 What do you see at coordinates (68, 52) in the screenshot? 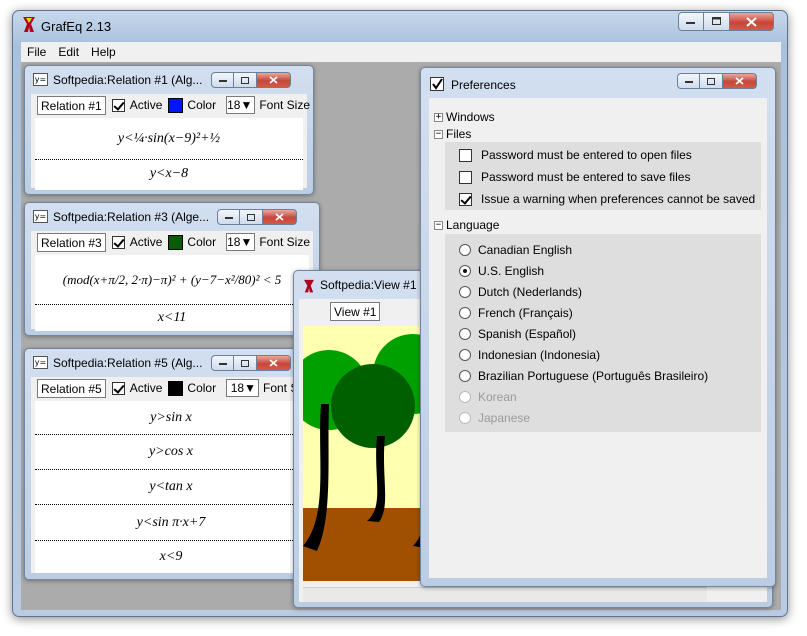
I see `menu-edit: Edit` at bounding box center [68, 52].